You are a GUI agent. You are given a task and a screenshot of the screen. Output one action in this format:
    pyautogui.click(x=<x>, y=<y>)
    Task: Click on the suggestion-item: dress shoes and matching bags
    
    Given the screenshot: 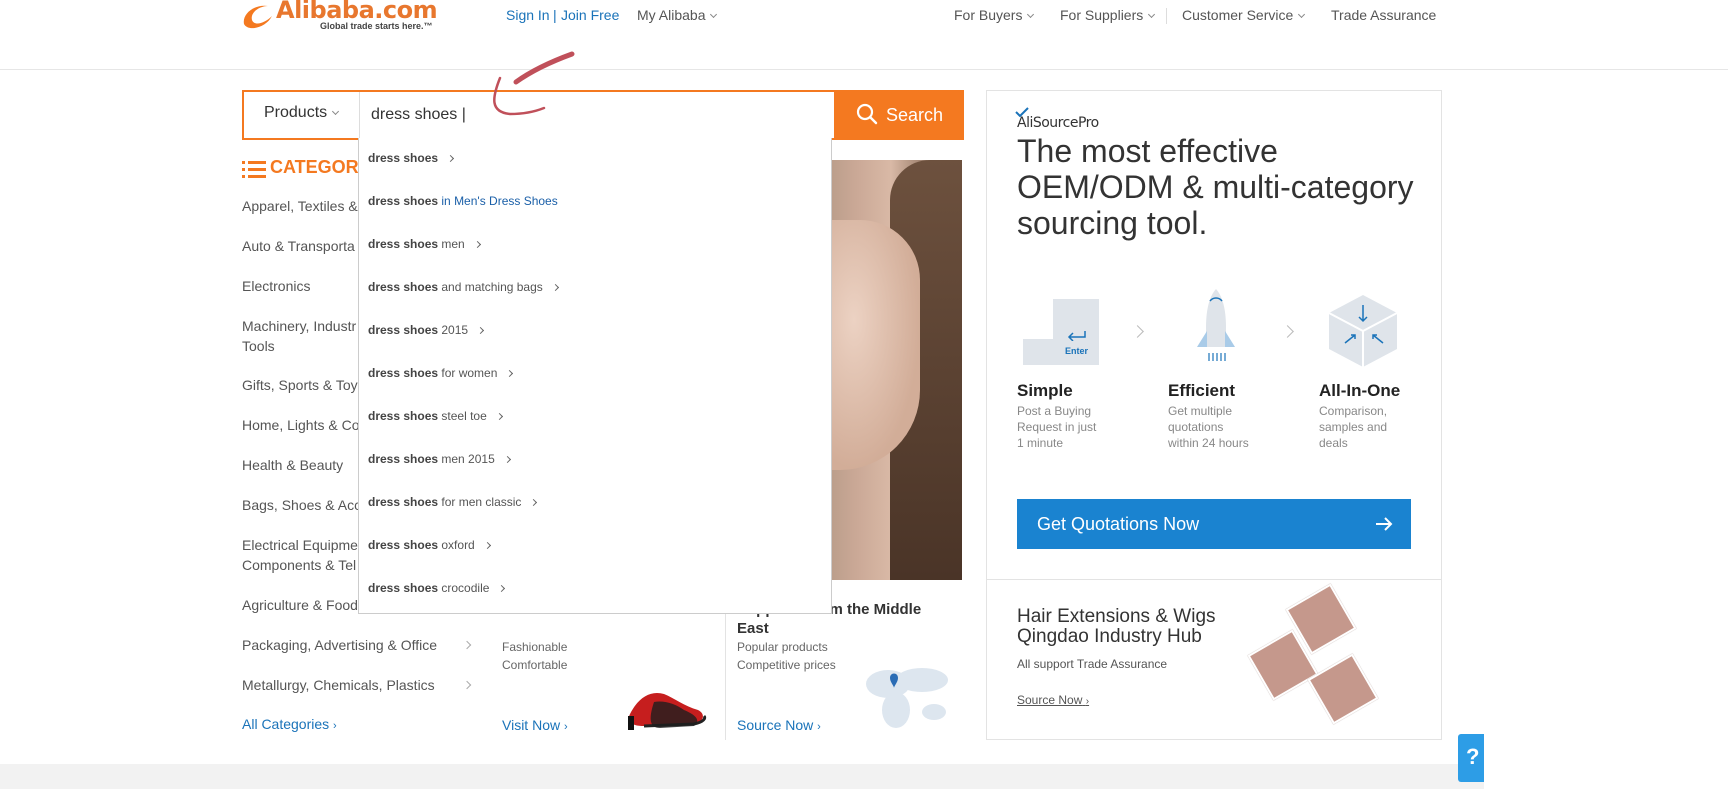 What is the action you would take?
    pyautogui.click(x=463, y=287)
    